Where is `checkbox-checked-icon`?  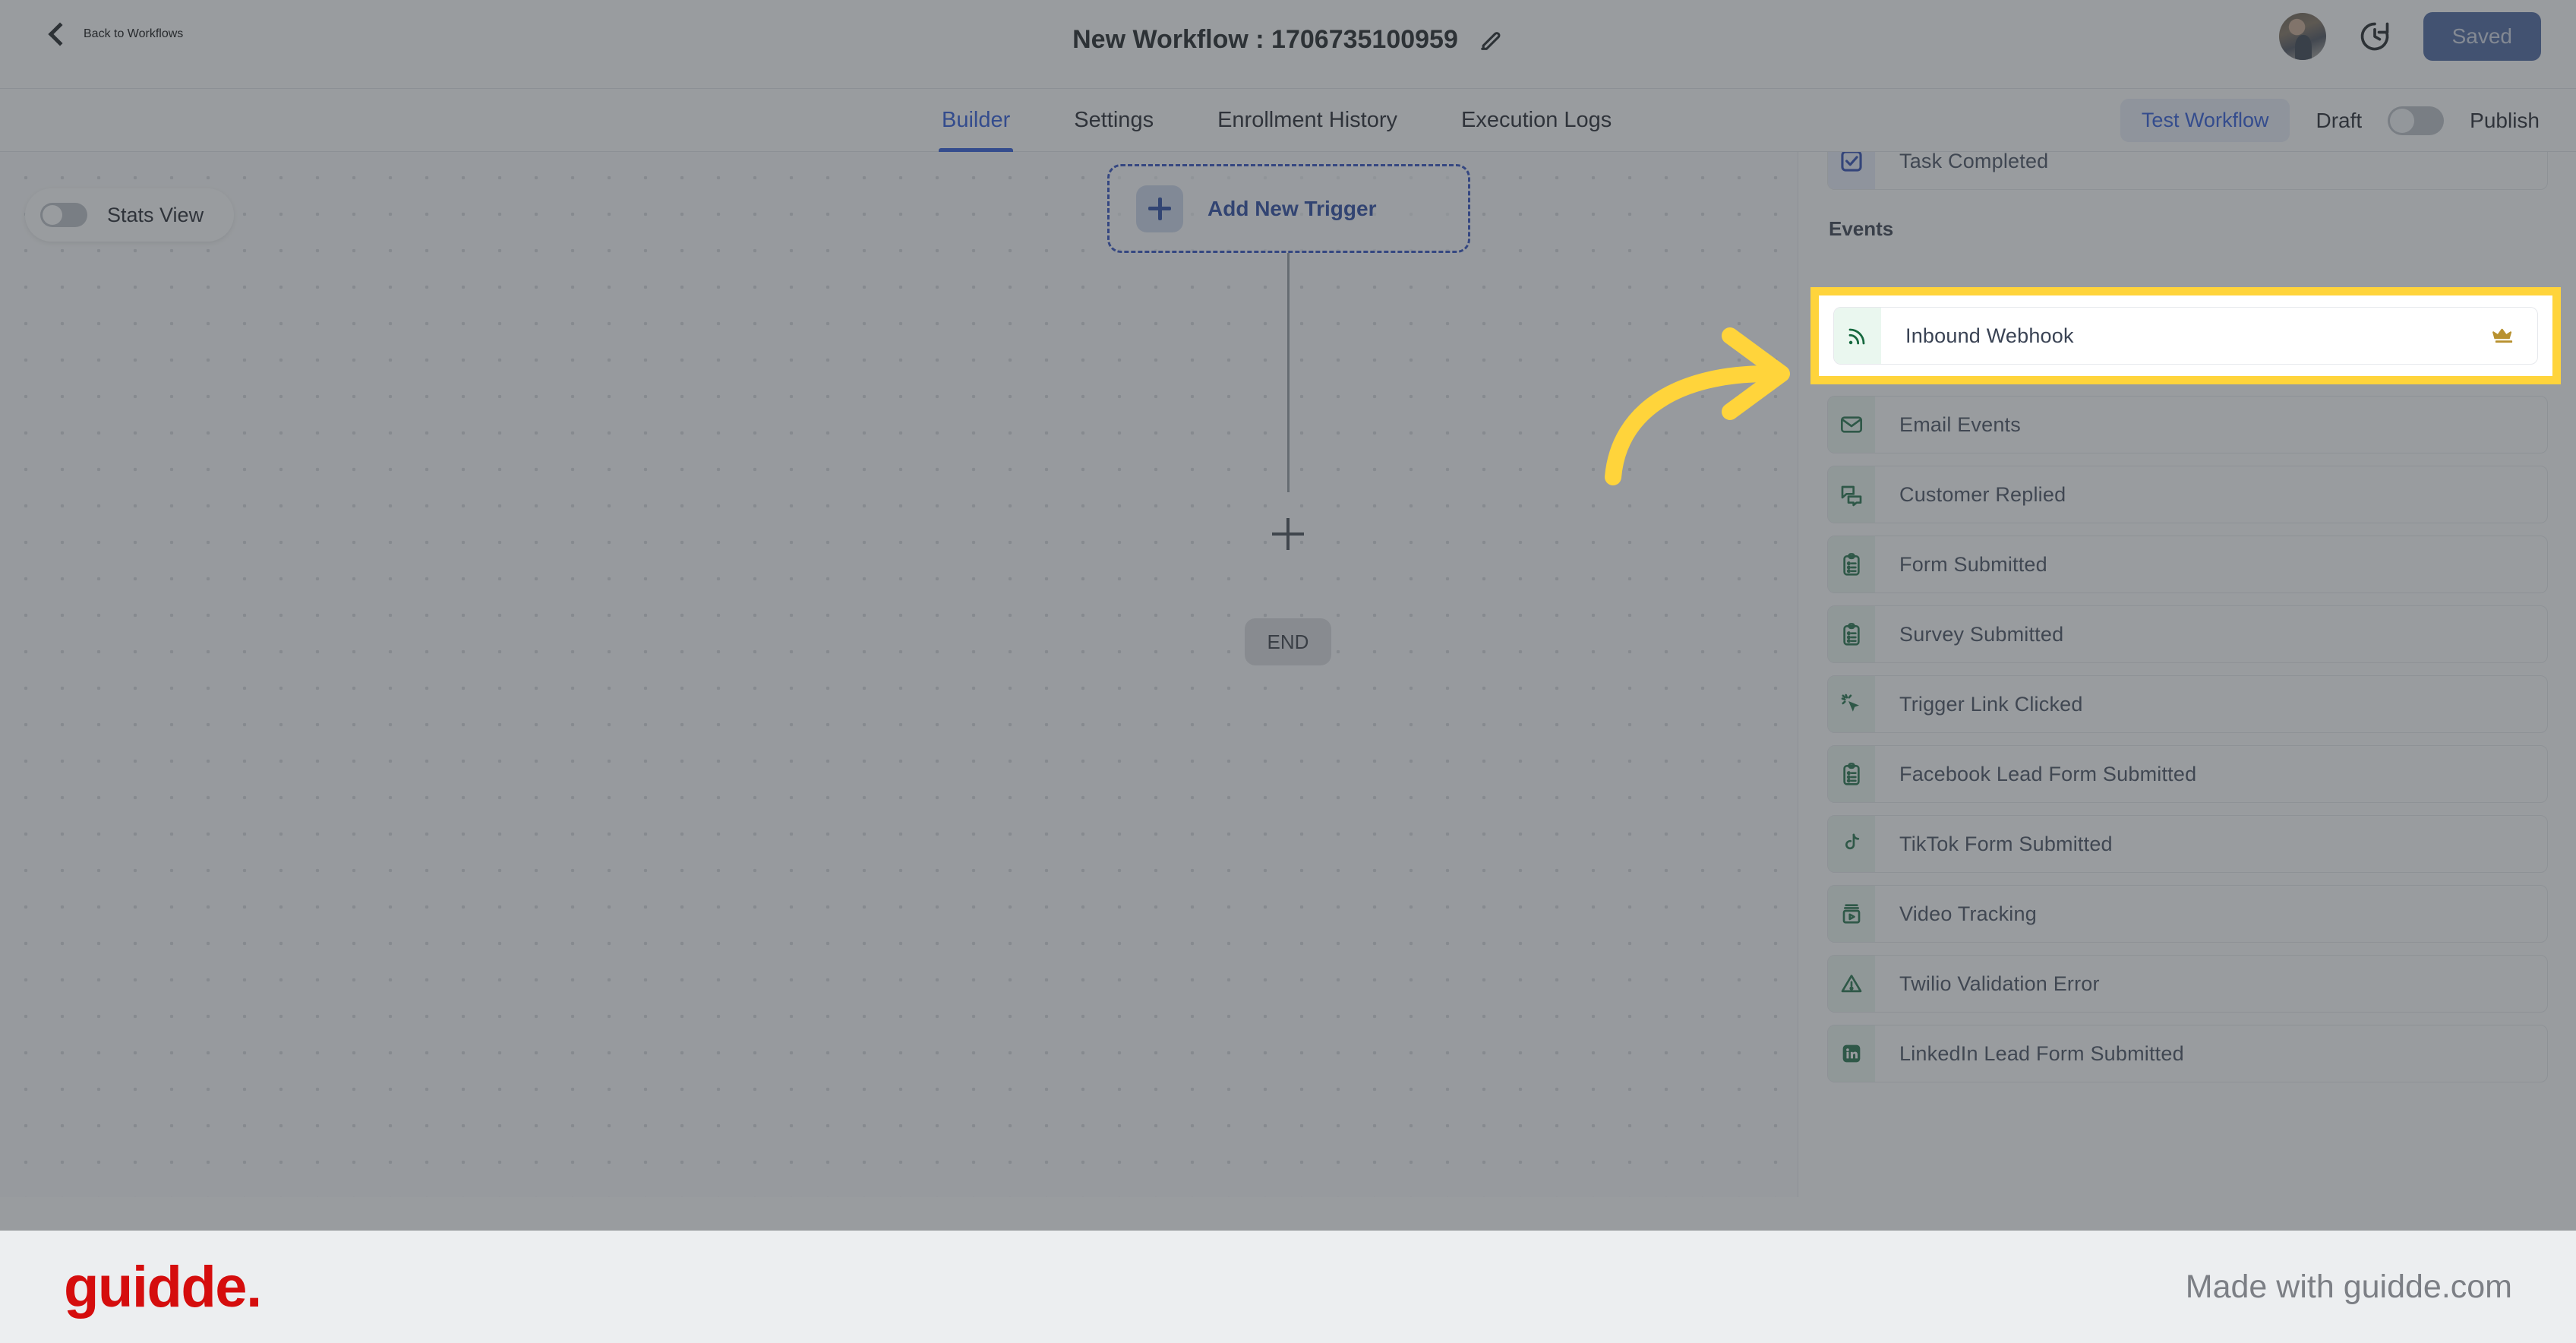
checkbox-checked-icon is located at coordinates (1851, 170).